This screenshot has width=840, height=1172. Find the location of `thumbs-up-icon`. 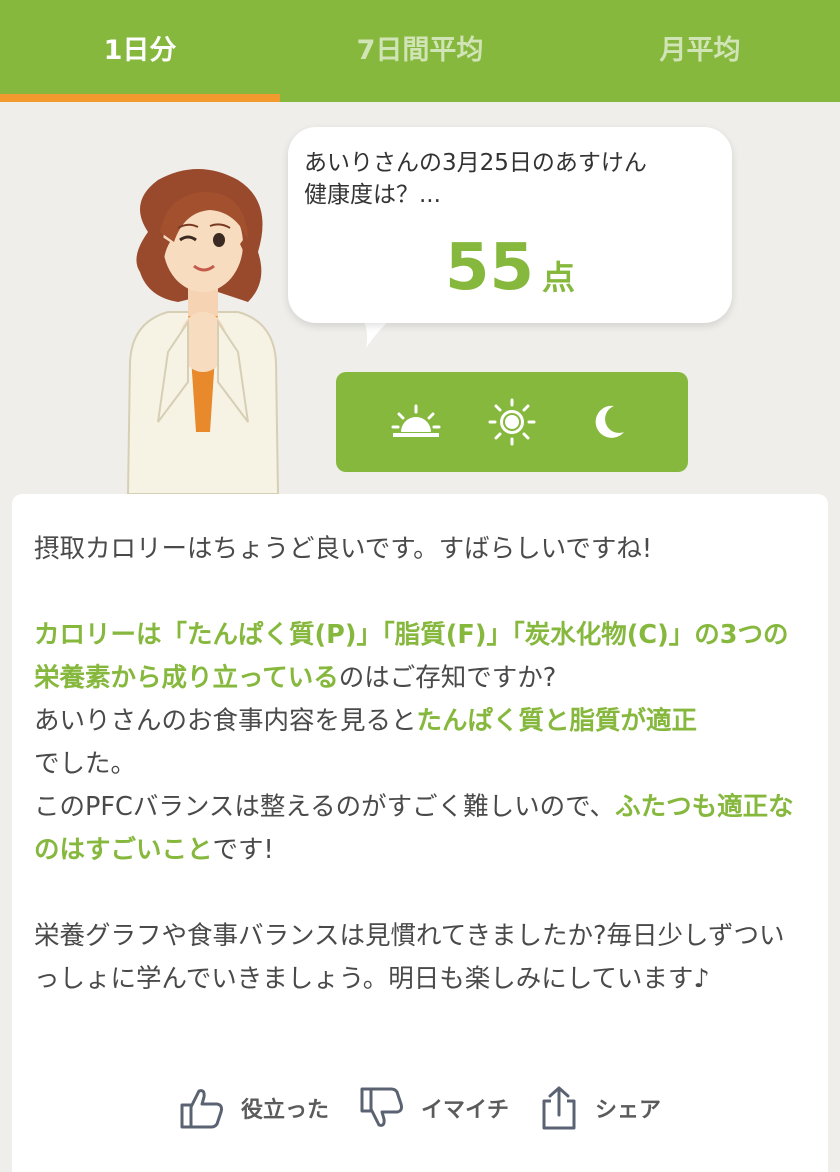

thumbs-up-icon is located at coordinates (201, 1109).